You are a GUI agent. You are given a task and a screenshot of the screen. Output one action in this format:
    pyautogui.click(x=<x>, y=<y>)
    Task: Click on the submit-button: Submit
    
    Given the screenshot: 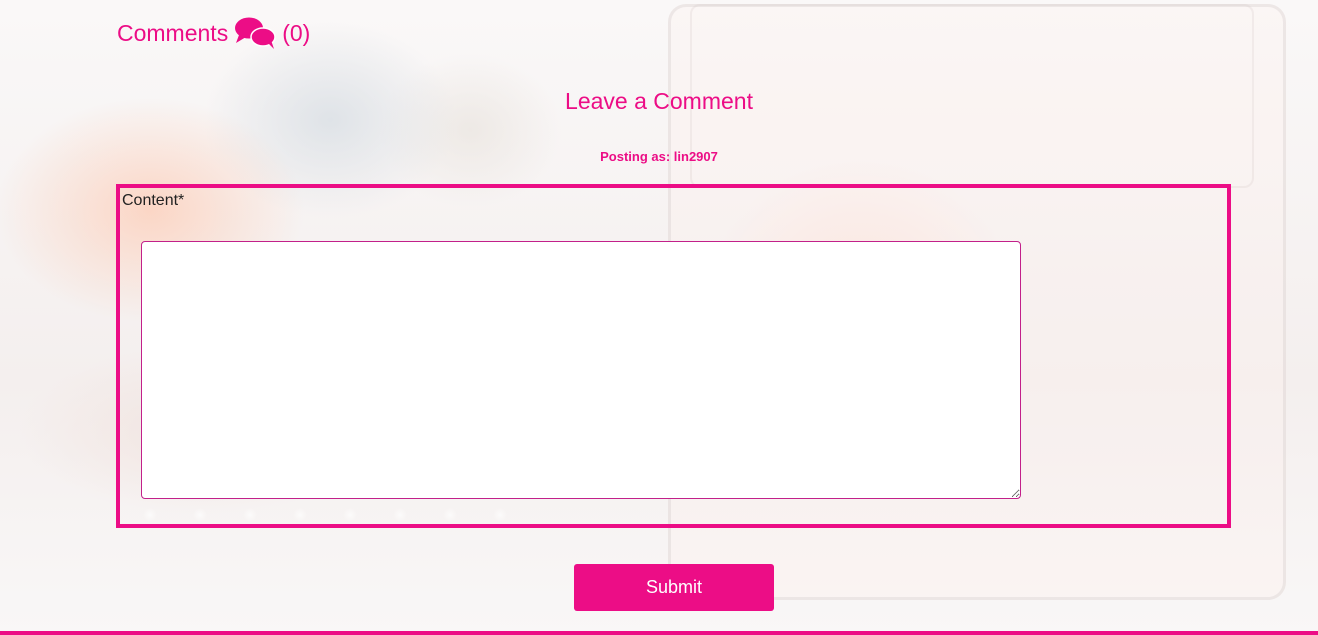 What is the action you would take?
    pyautogui.click(x=674, y=587)
    